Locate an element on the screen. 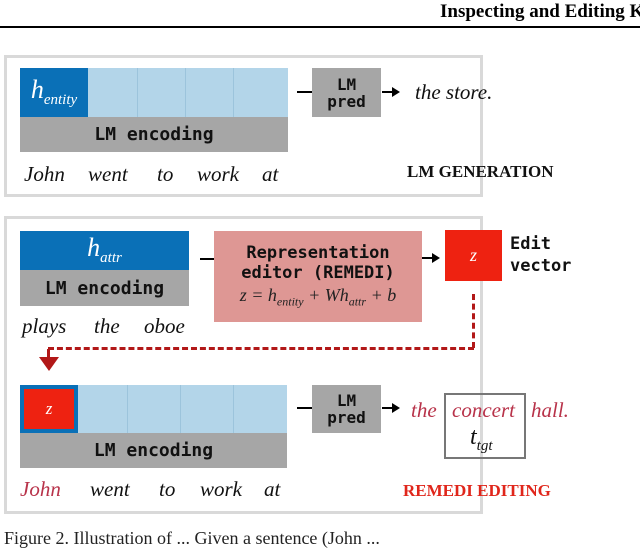 This screenshot has width=640, height=549. entity-h-symbol: h is located at coordinates (37, 90).